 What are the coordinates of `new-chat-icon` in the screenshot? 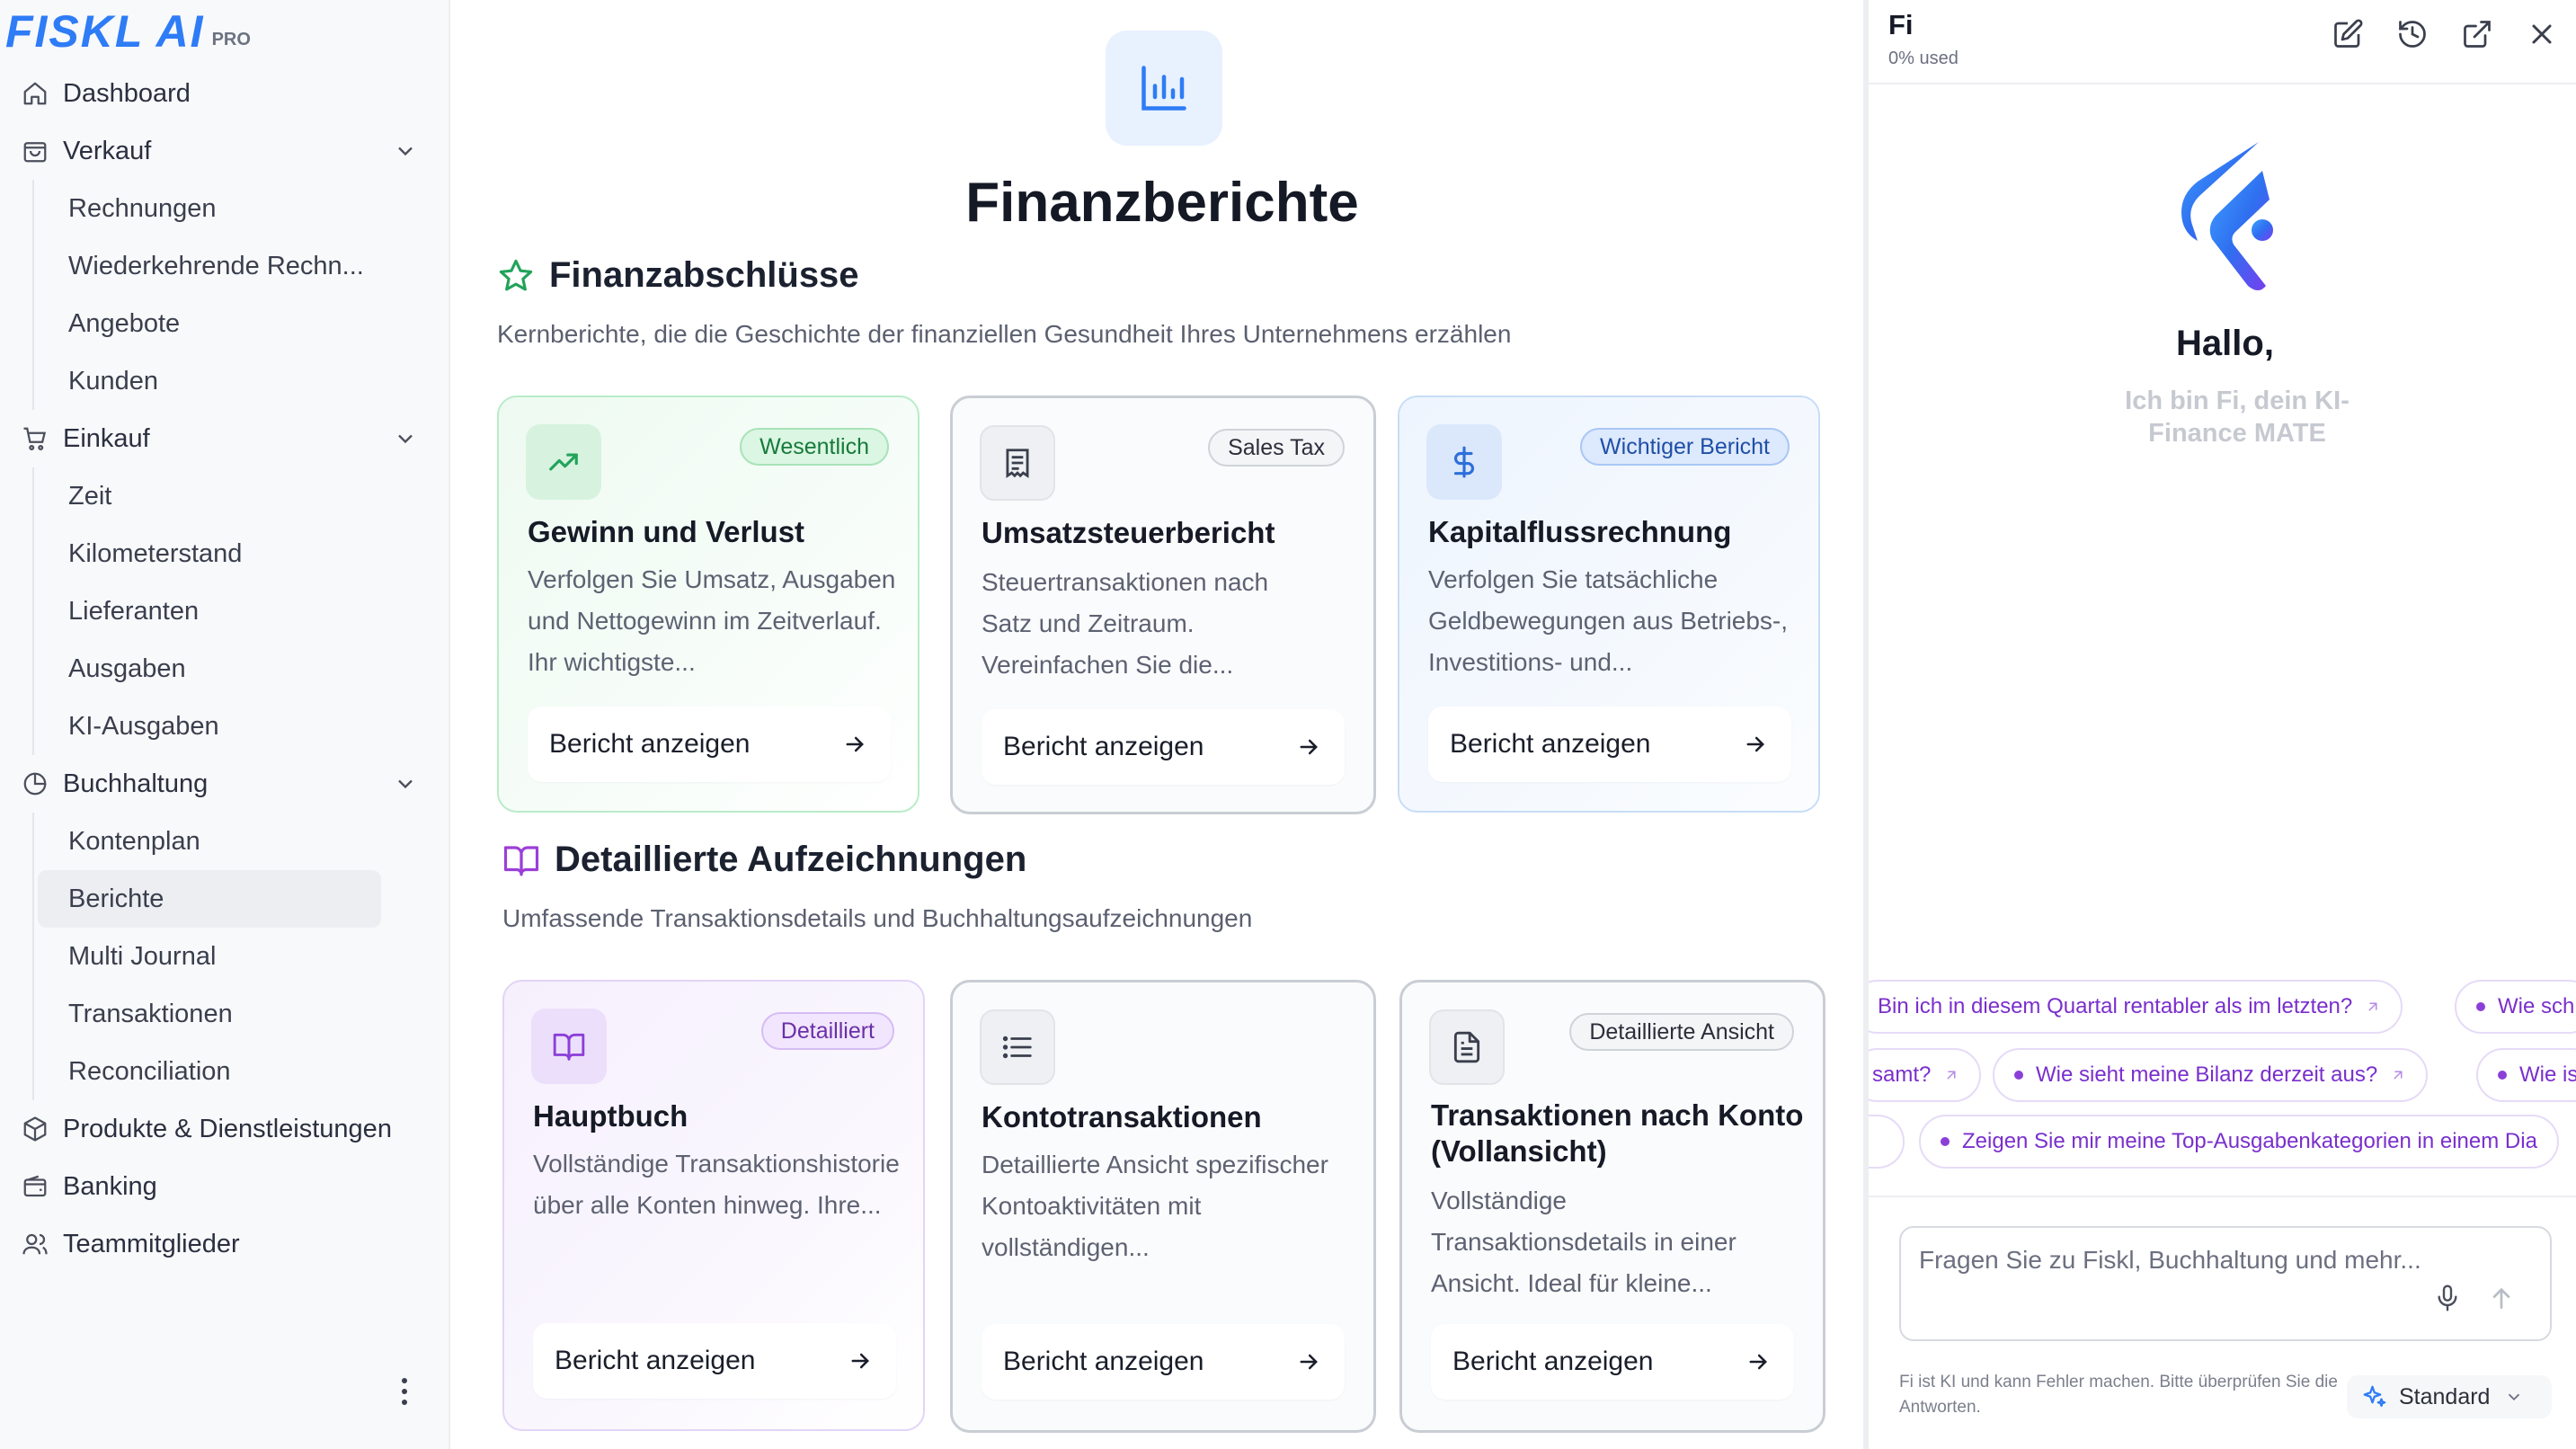 It's located at (2348, 34).